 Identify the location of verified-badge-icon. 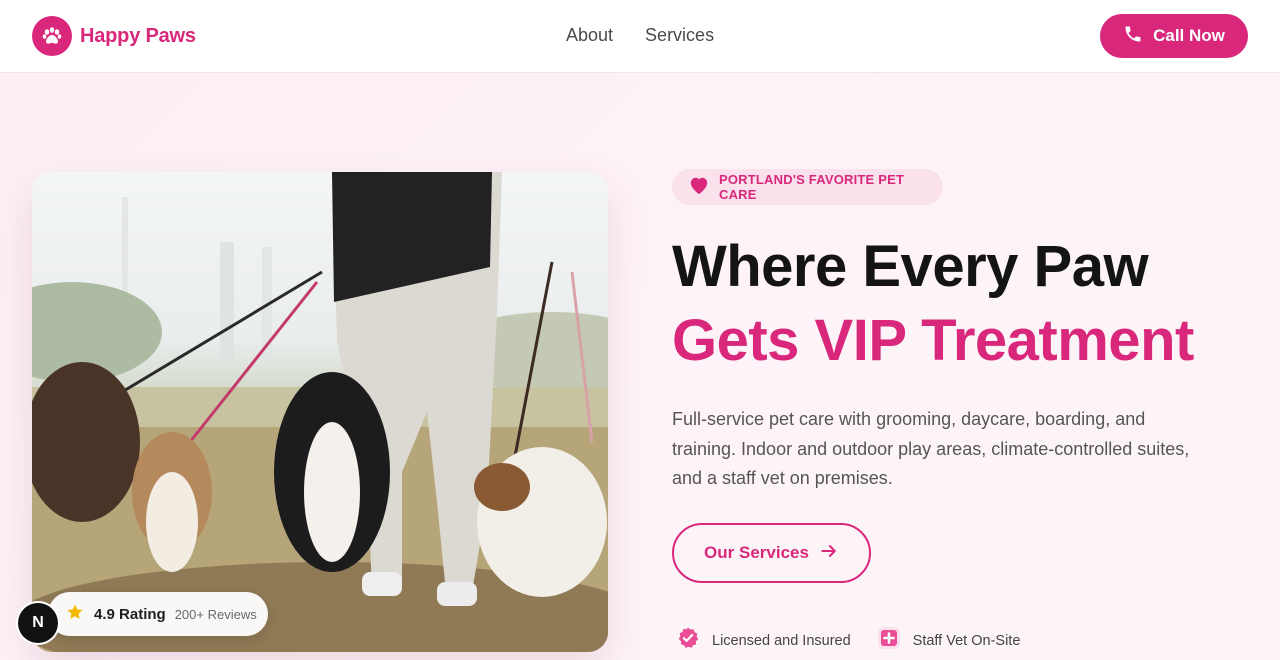
(688, 640).